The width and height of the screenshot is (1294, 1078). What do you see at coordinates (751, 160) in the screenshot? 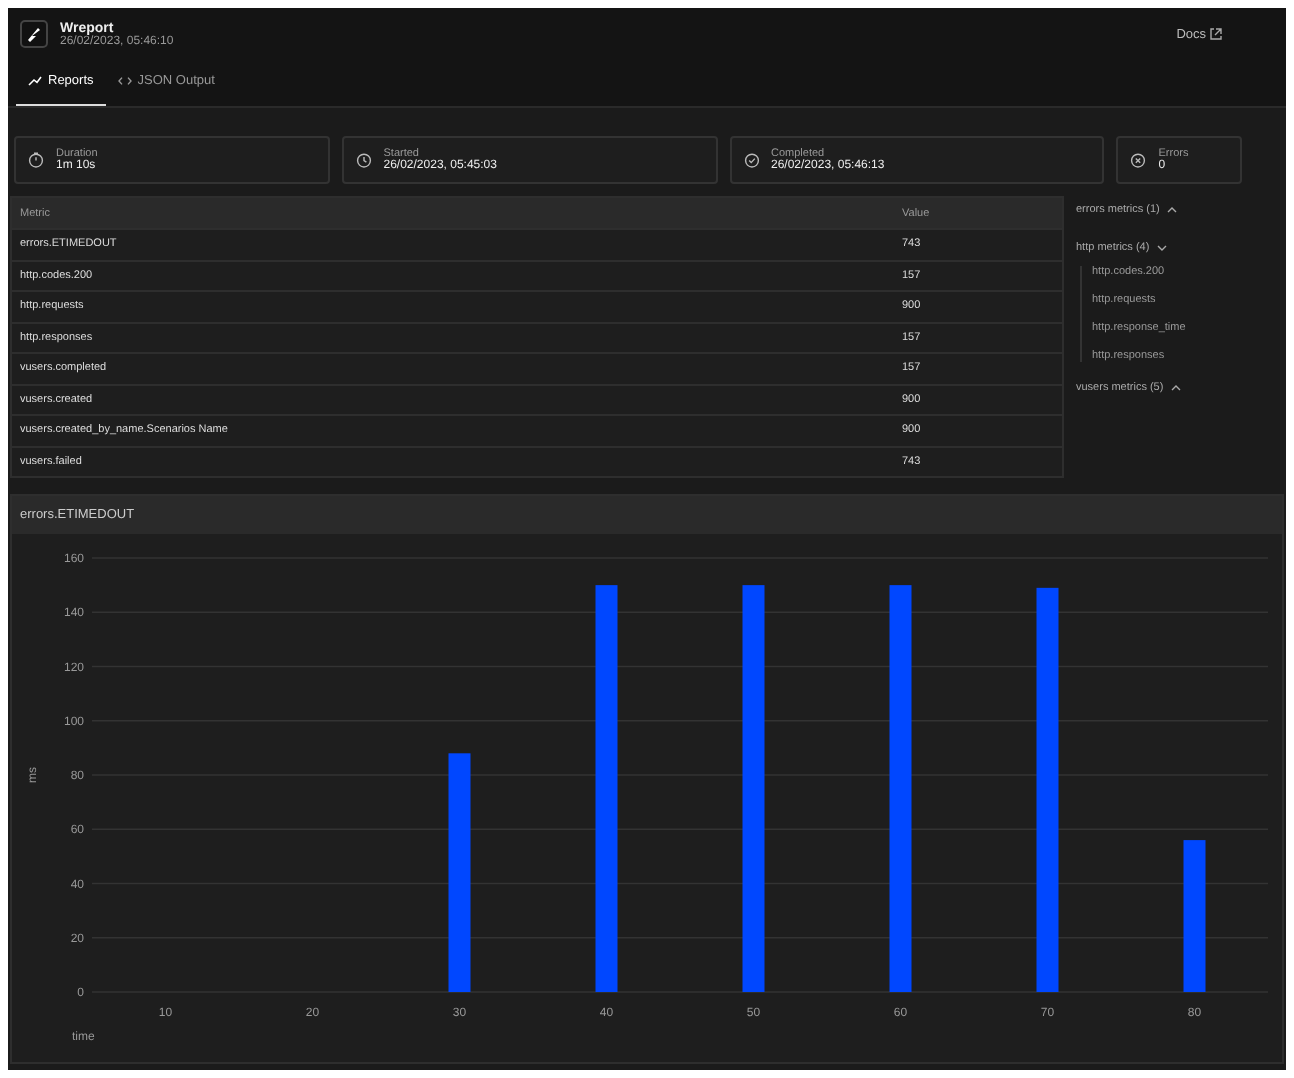
I see `check-circle-icon` at bounding box center [751, 160].